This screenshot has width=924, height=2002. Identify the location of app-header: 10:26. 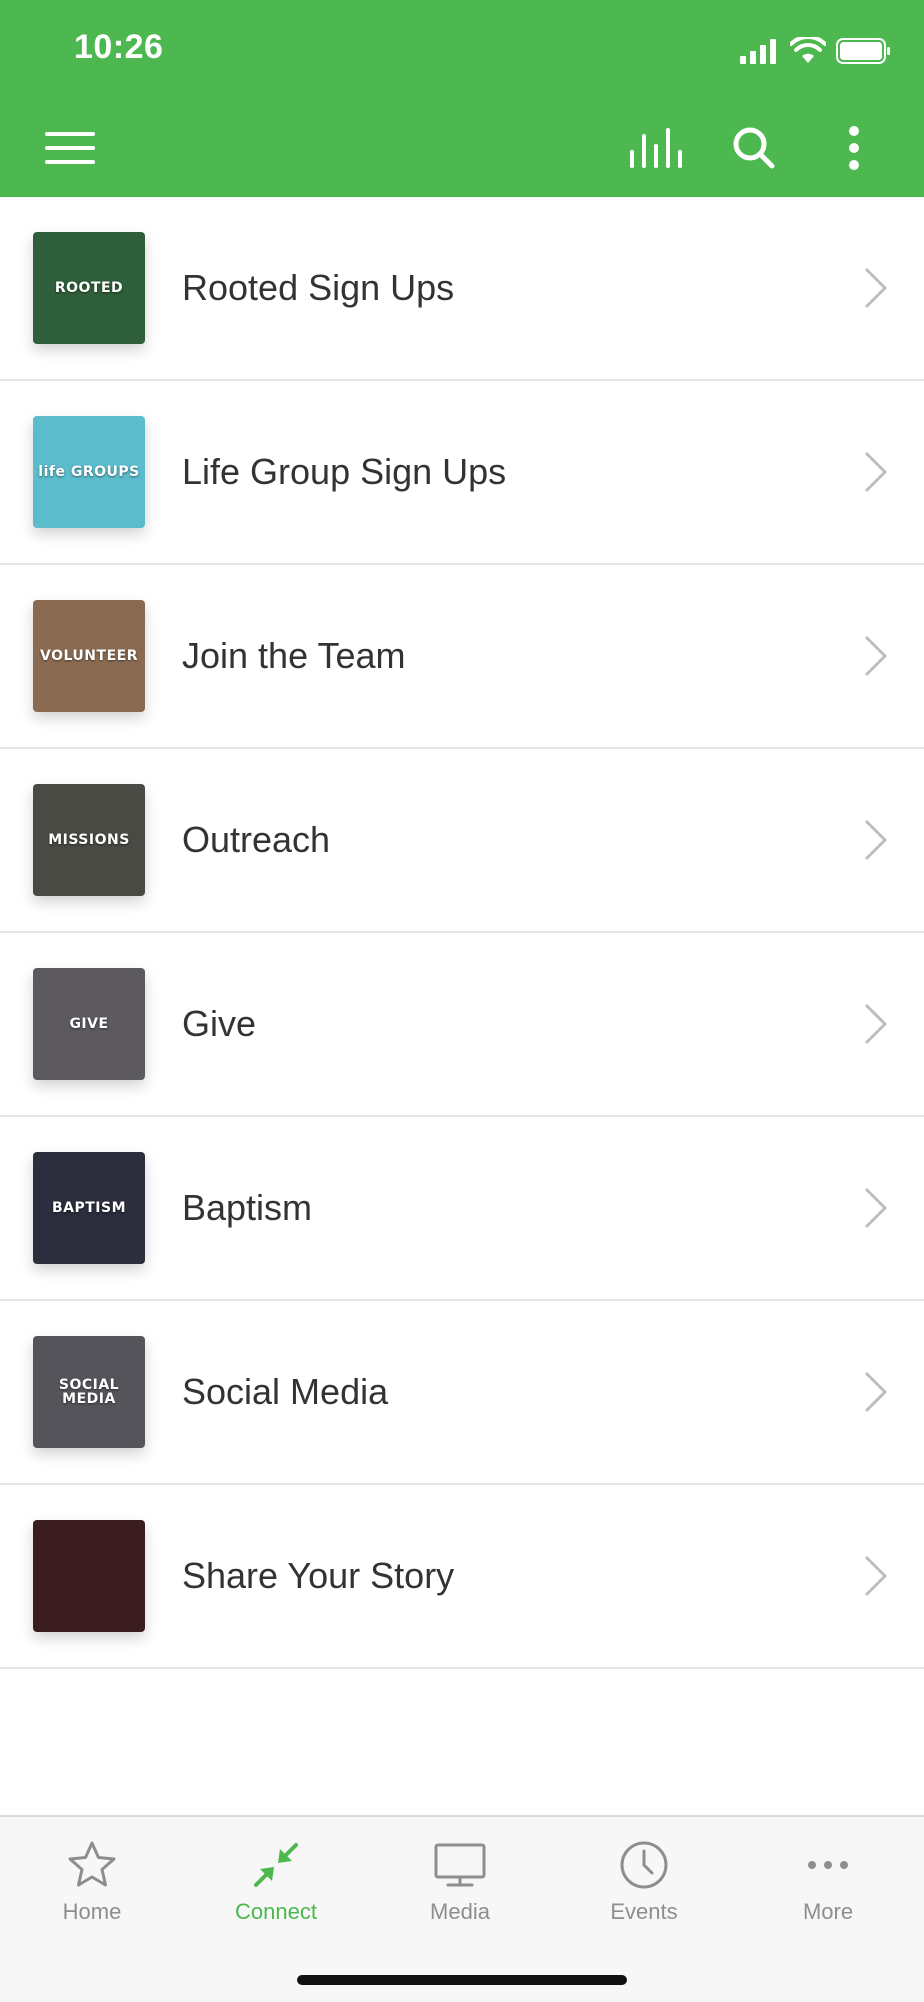
(462, 98).